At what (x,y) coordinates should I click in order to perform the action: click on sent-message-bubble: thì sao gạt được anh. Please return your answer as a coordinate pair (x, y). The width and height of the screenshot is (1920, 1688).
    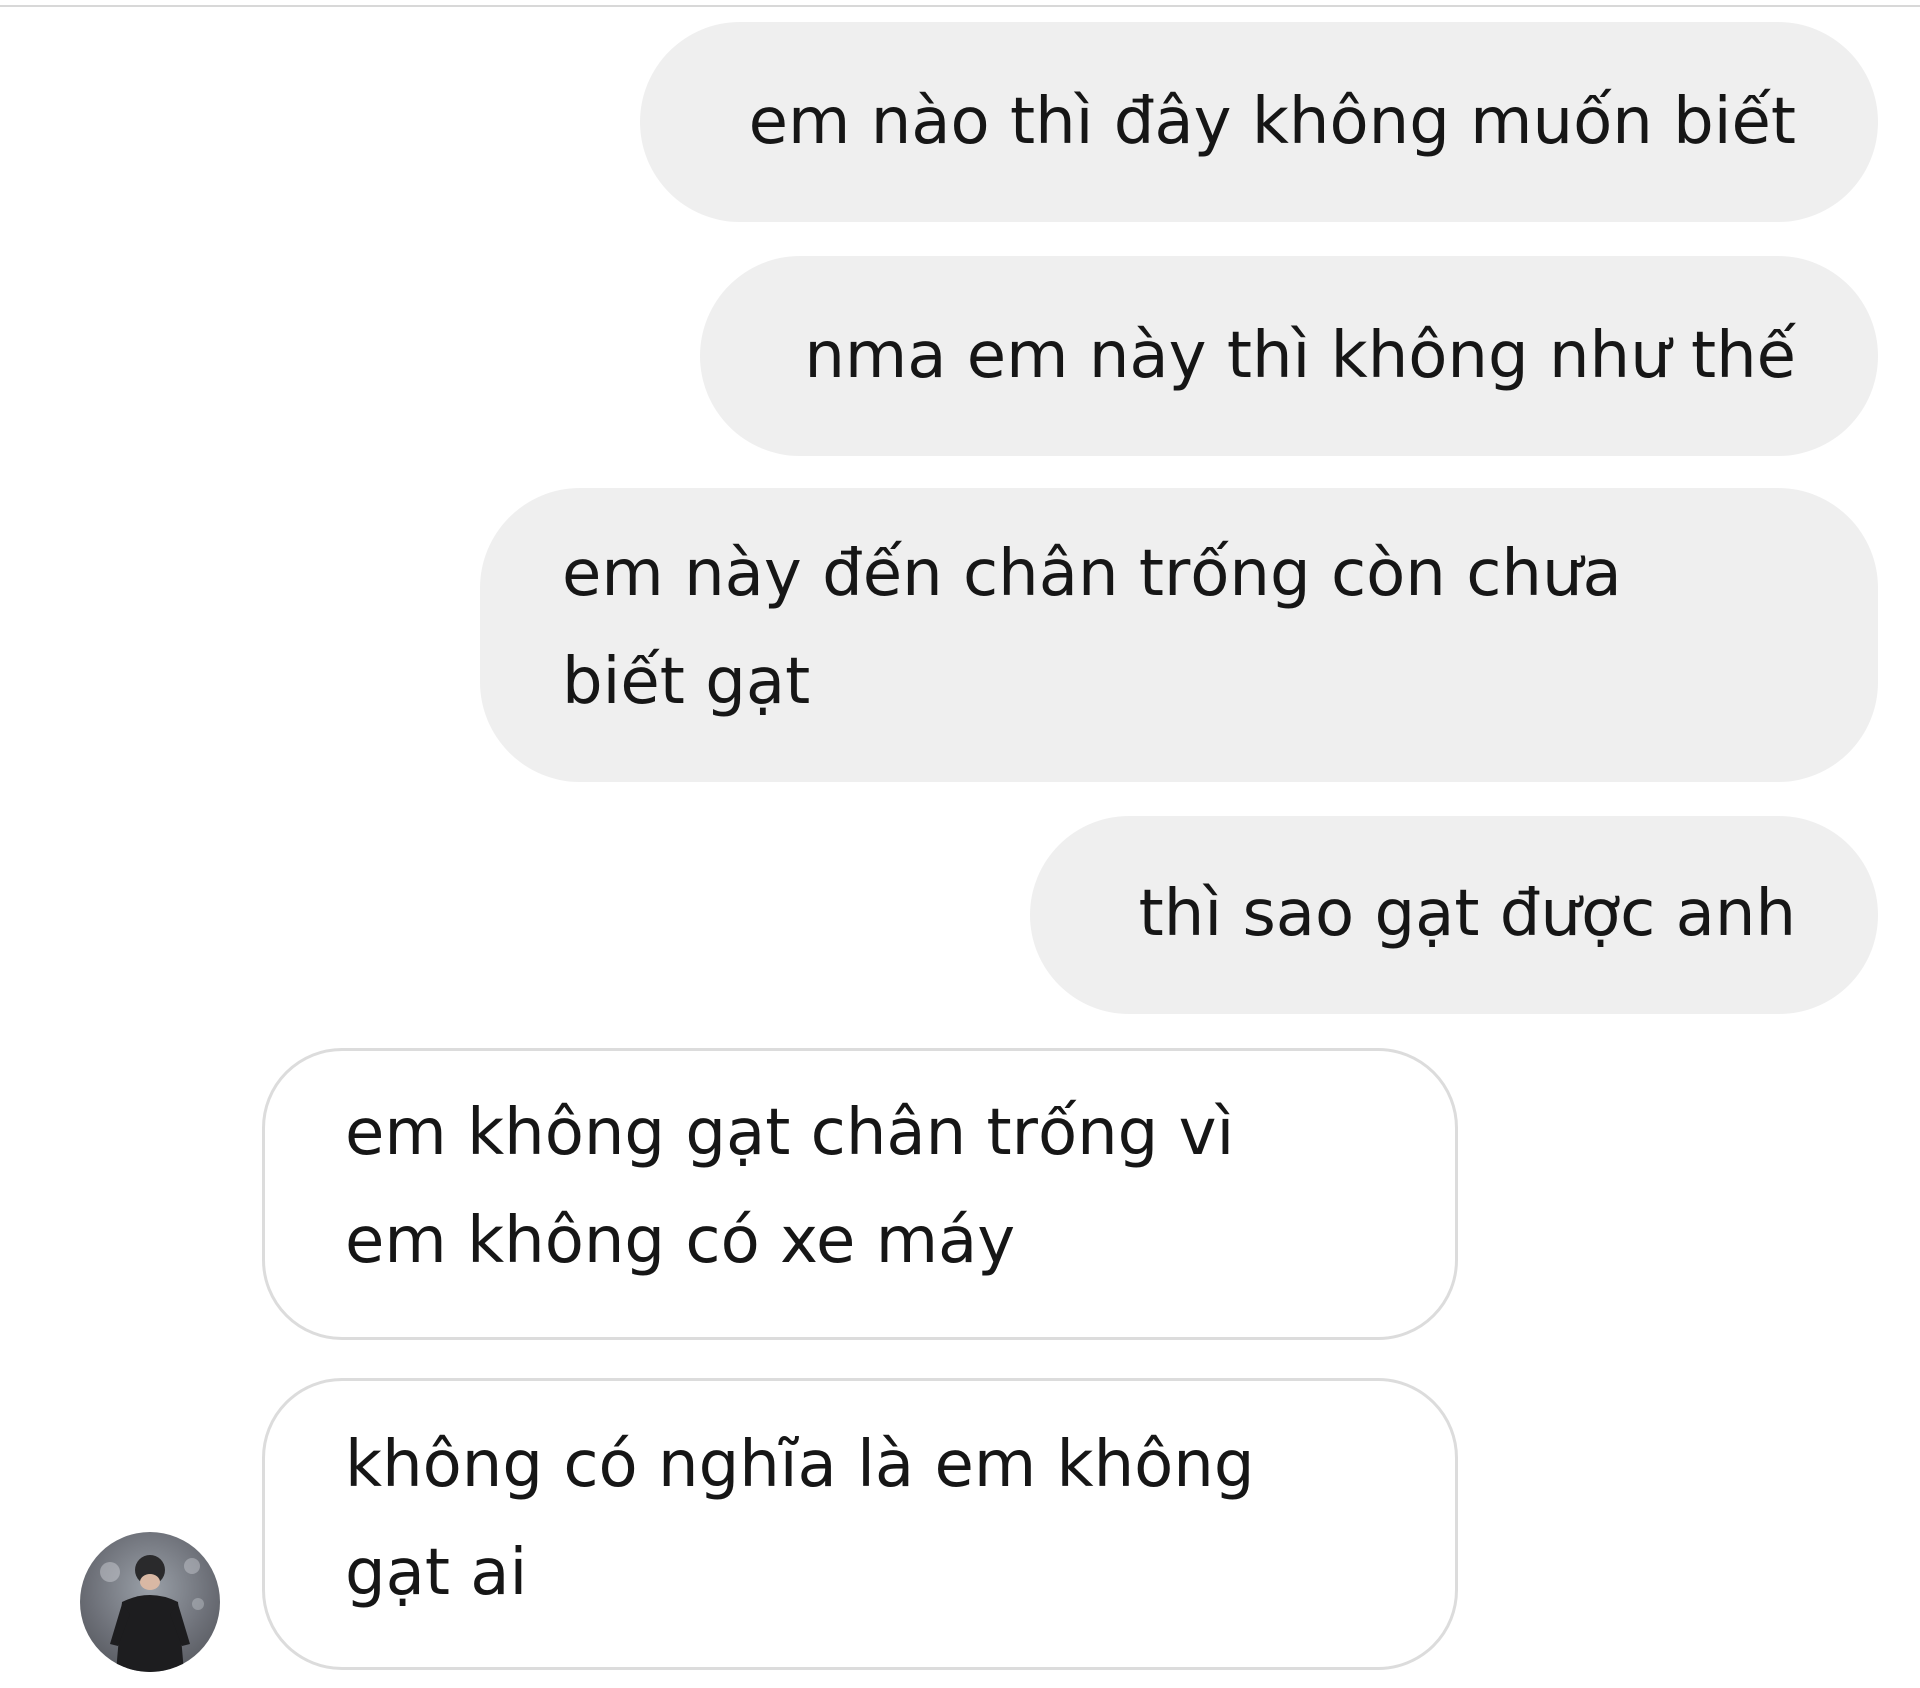
    Looking at the image, I should click on (1454, 915).